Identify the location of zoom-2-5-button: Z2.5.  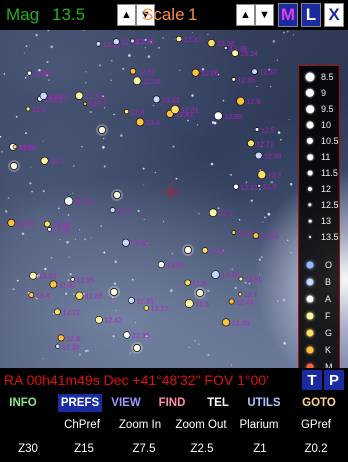
(202, 449).